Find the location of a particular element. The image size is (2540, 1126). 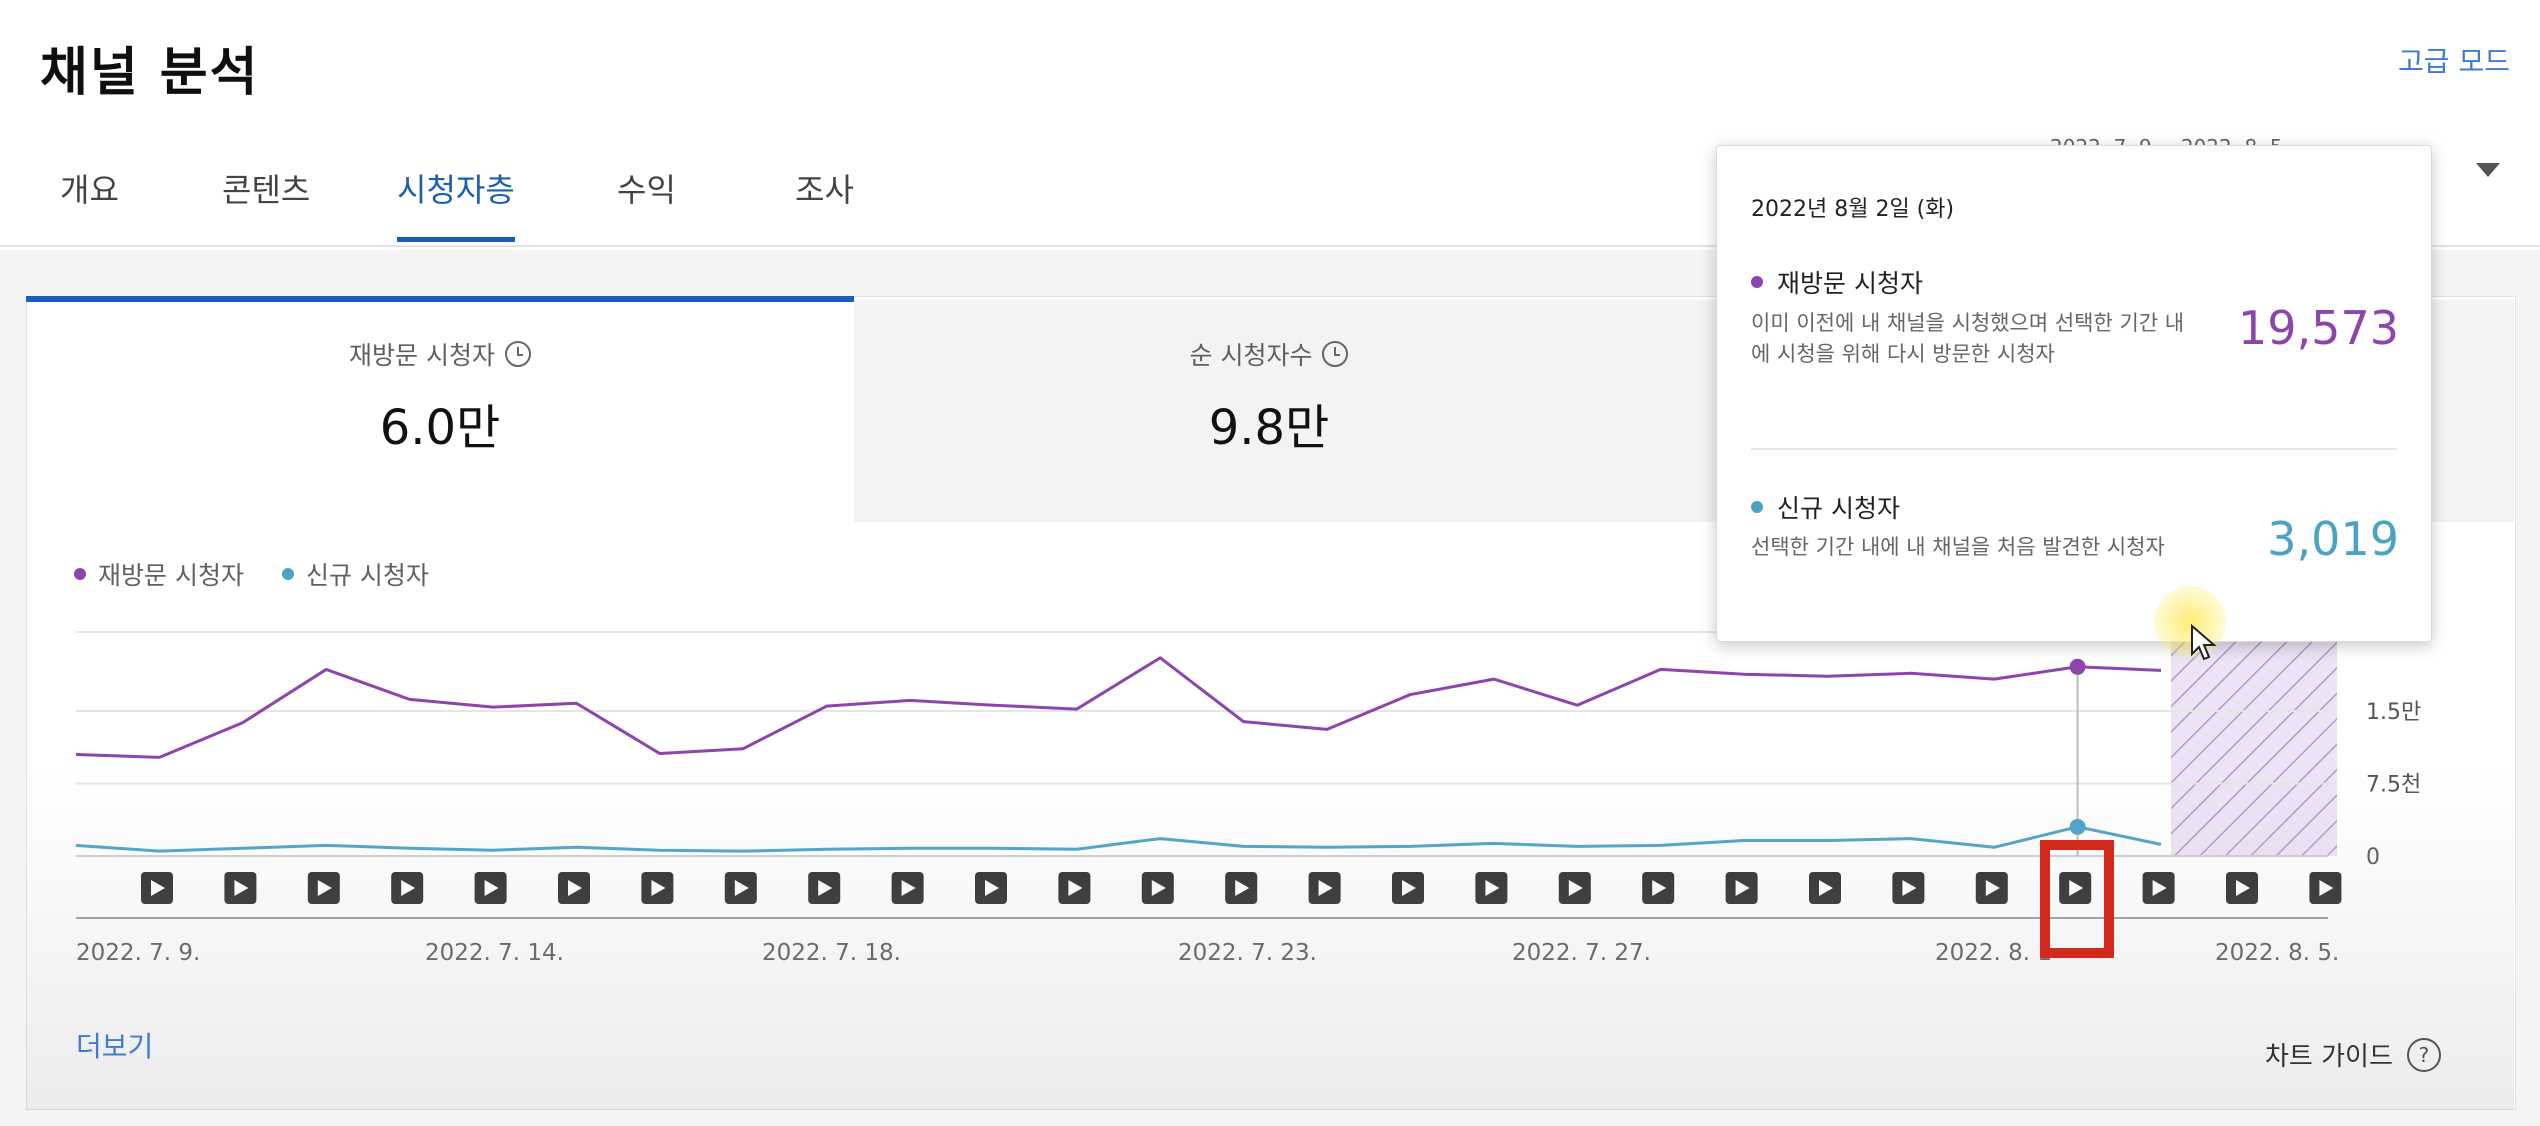

tooltip-series-label: 신규 시청자 is located at coordinates (1838, 508).